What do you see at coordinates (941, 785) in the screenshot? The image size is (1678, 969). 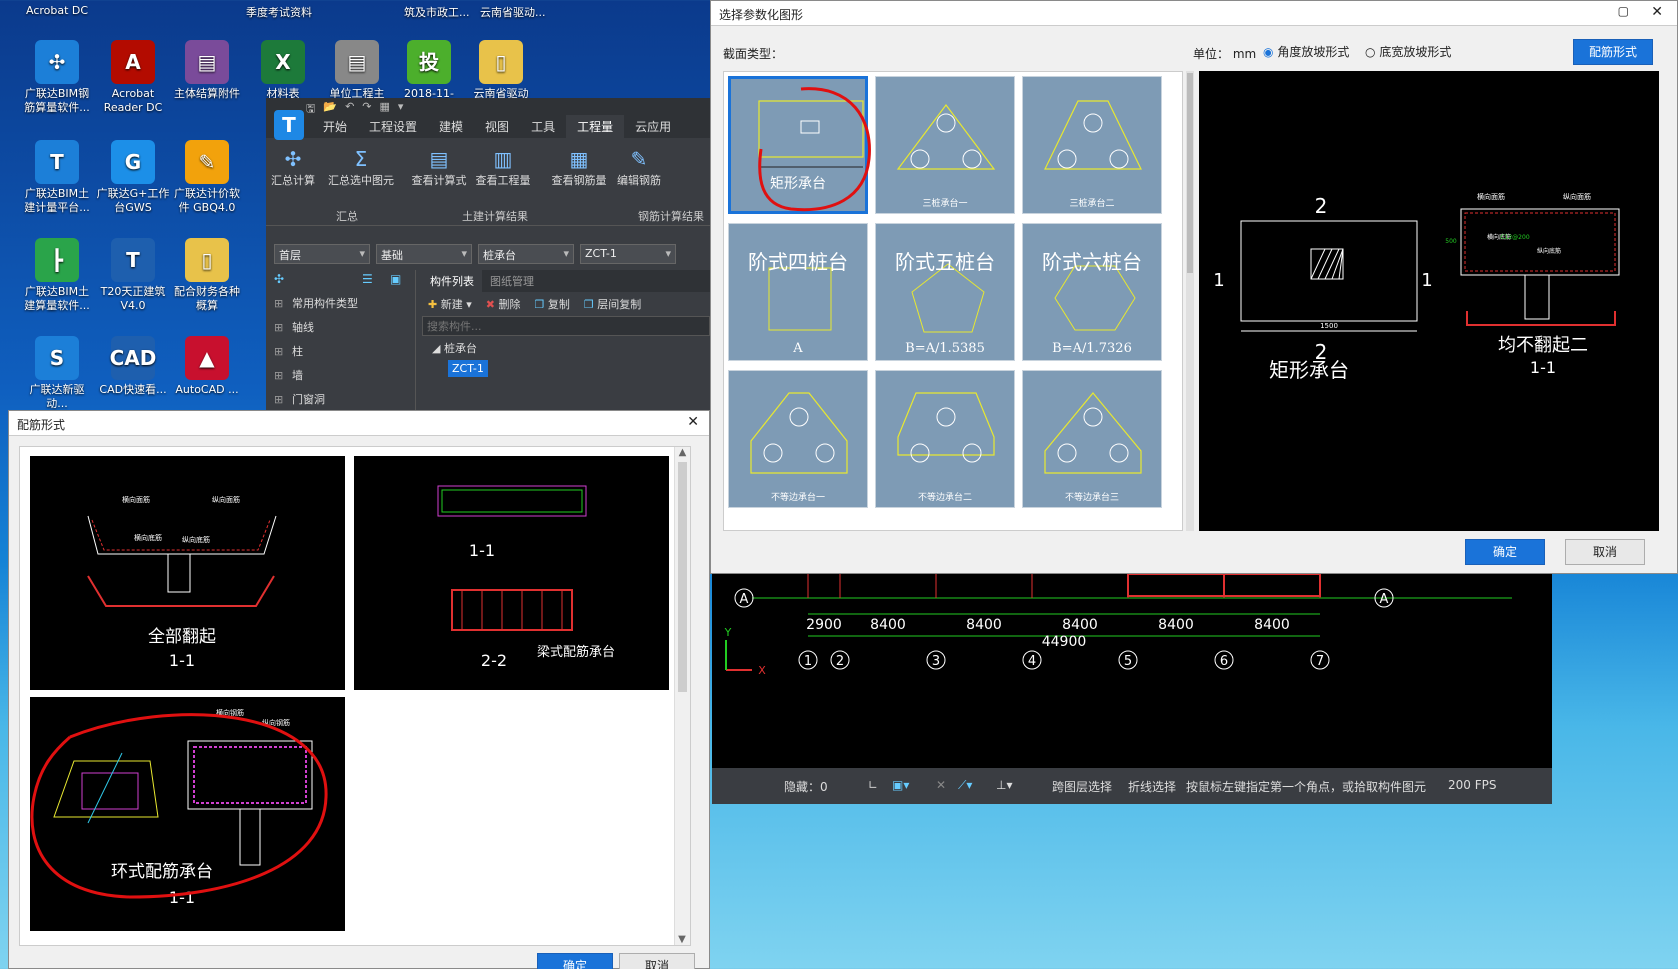 I see `cross-icon: ✕` at bounding box center [941, 785].